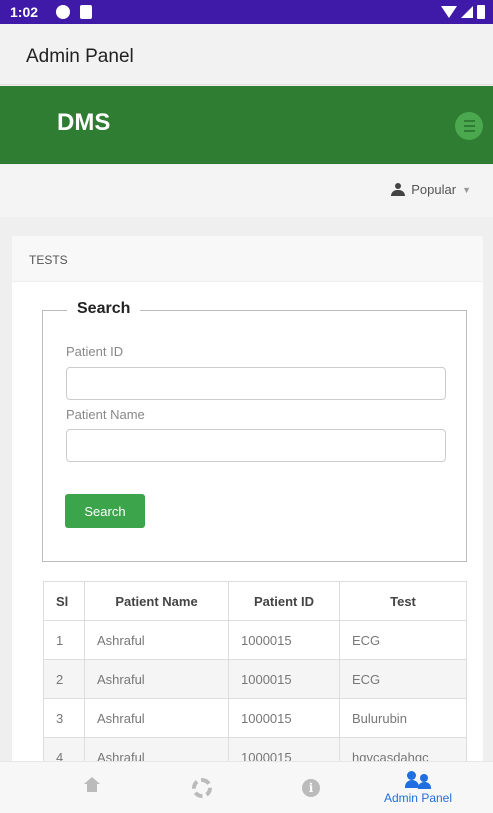 This screenshot has width=493, height=813. I want to click on wifi-icon, so click(449, 12).